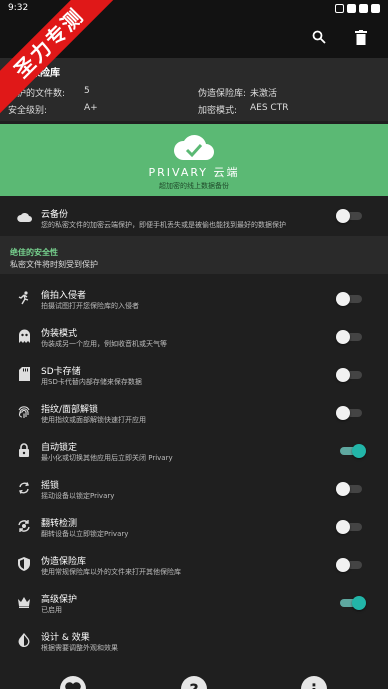  What do you see at coordinates (64, 296) in the screenshot?
I see `setting-title: 偷拍入侵者` at bounding box center [64, 296].